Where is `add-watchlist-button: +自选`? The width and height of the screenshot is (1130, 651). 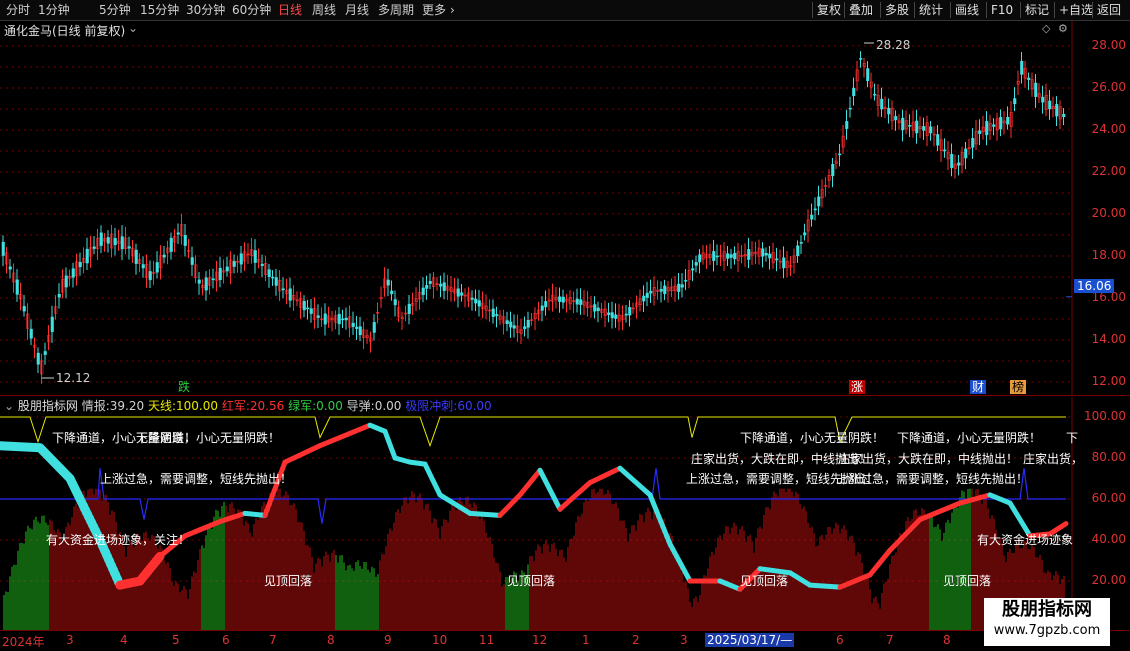 add-watchlist-button: +自选 is located at coordinates (1073, 10).